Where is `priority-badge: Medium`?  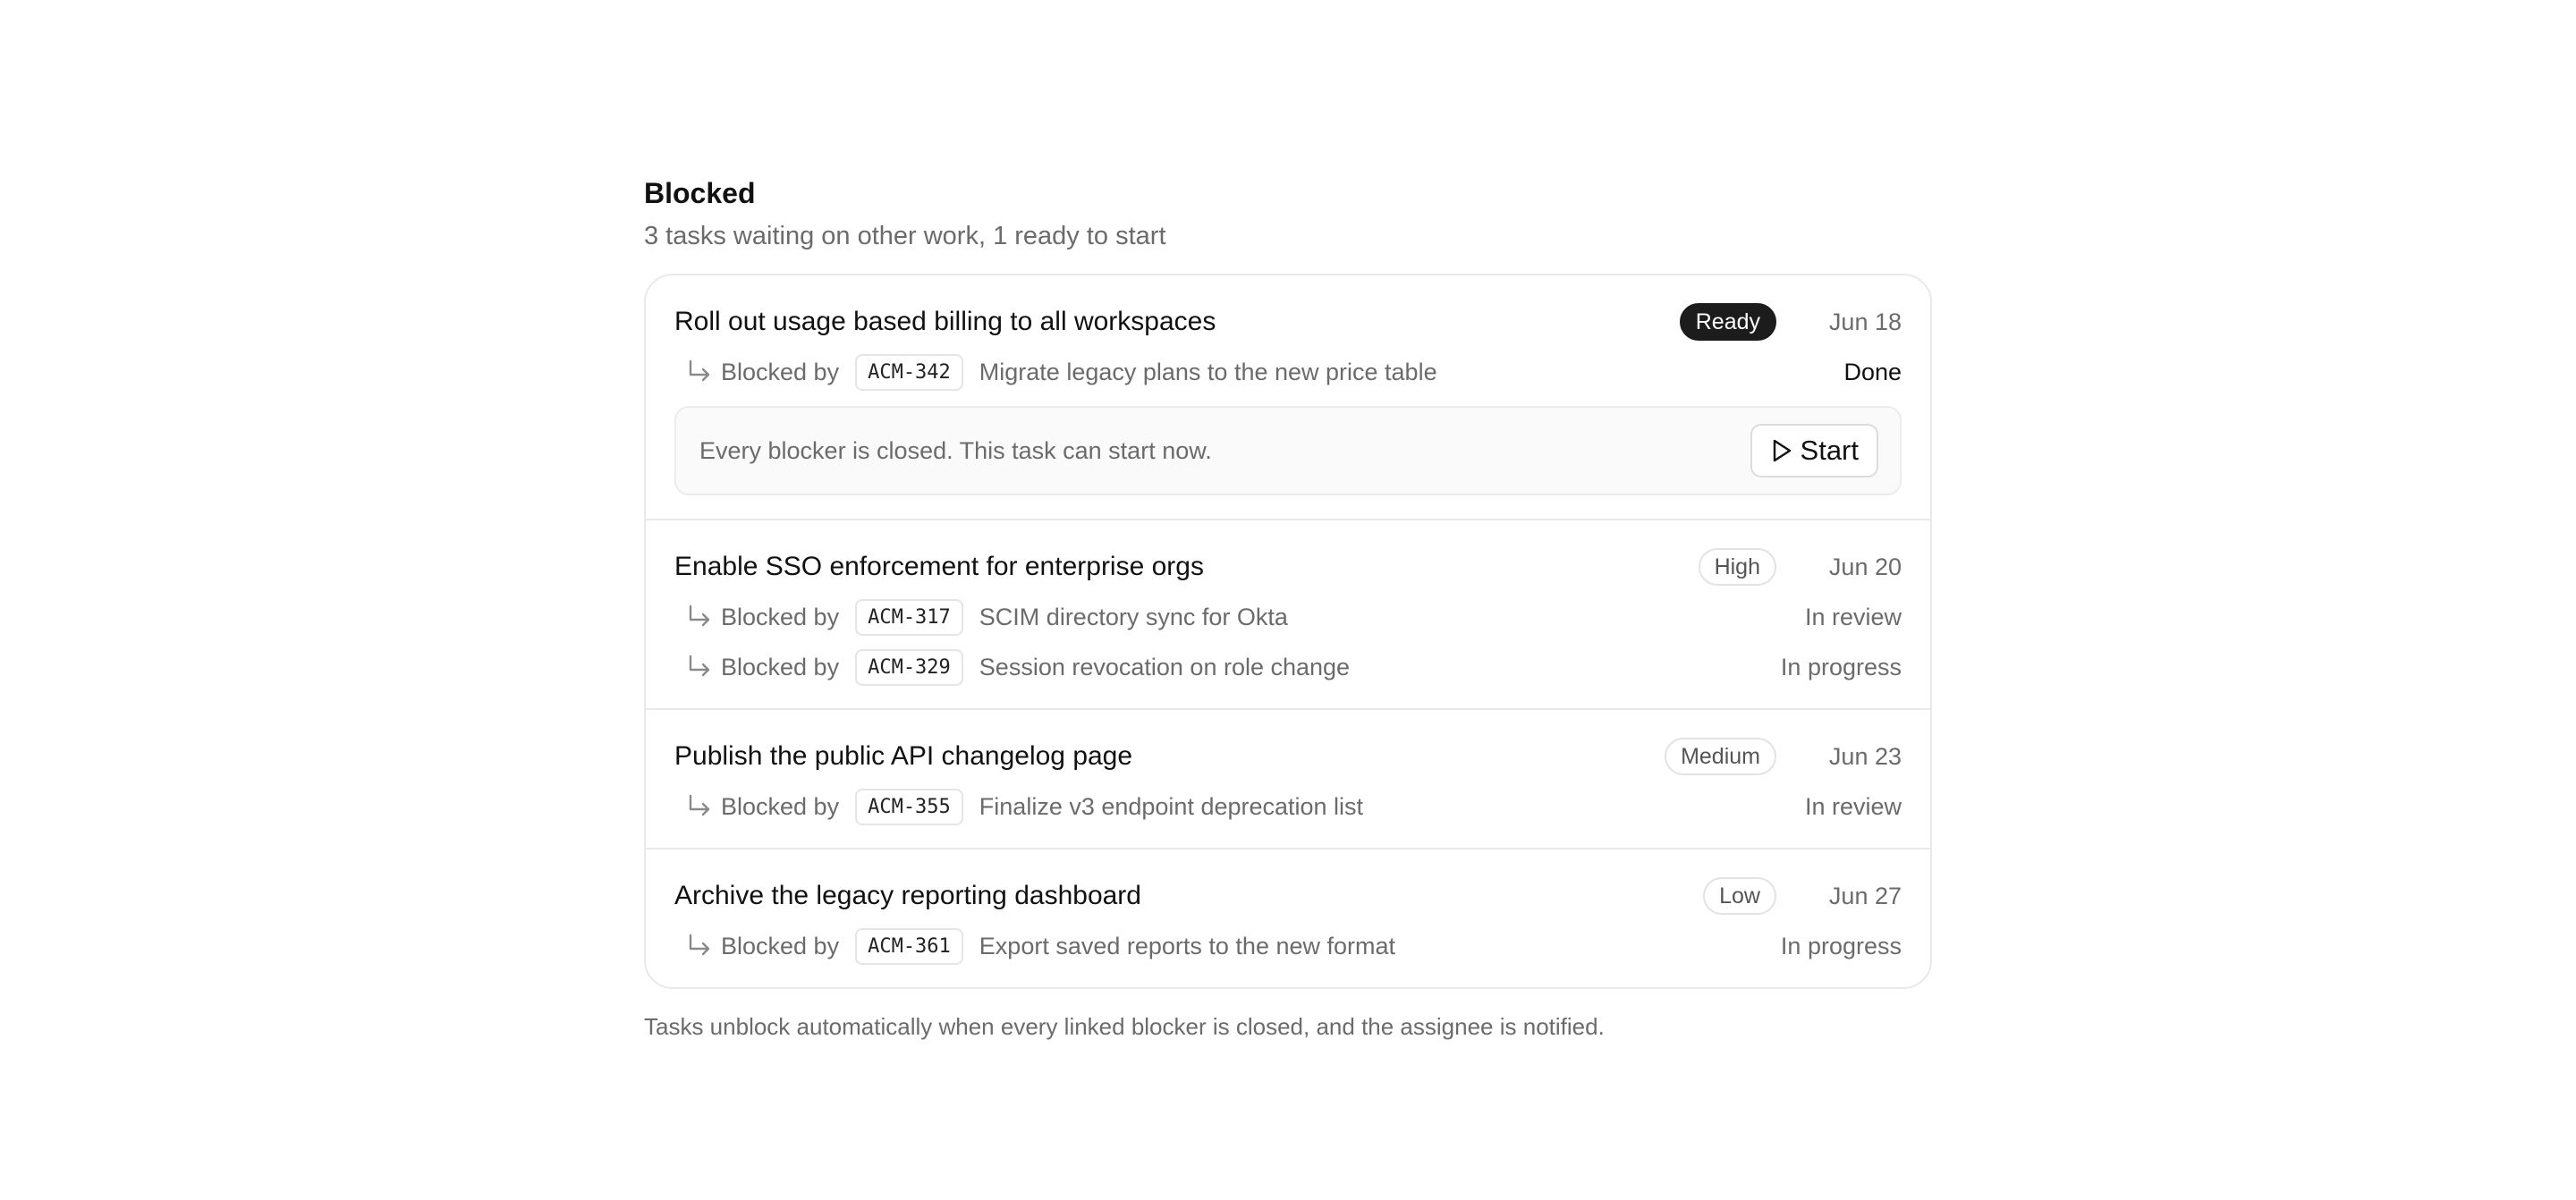
priority-badge: Medium is located at coordinates (1720, 757).